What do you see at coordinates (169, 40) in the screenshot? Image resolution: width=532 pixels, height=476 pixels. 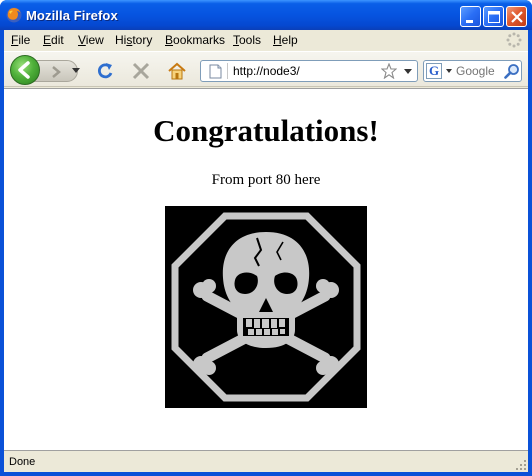 I see `menu-bookmarks-accel: B` at bounding box center [169, 40].